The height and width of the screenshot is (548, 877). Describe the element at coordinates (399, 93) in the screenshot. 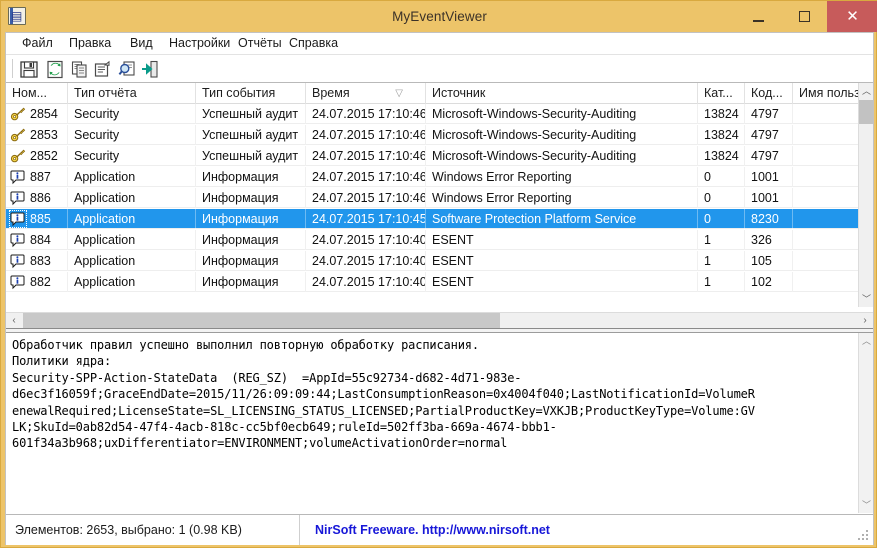

I see `sort-indicator-icon: ▽` at that location.